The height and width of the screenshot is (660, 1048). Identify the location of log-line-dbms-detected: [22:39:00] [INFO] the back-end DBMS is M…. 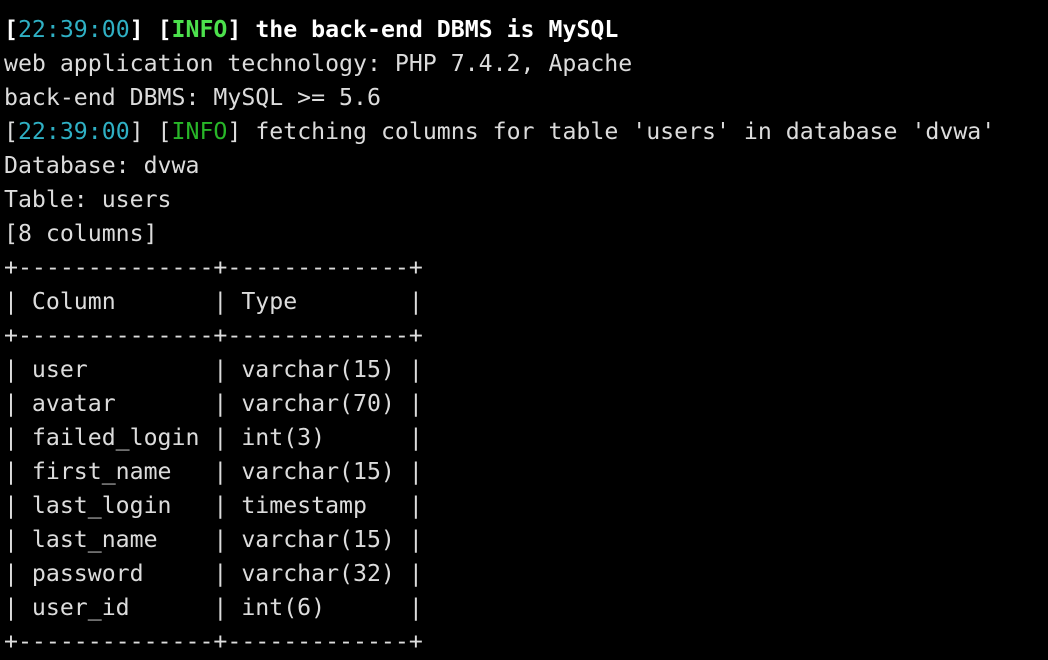
(526, 30).